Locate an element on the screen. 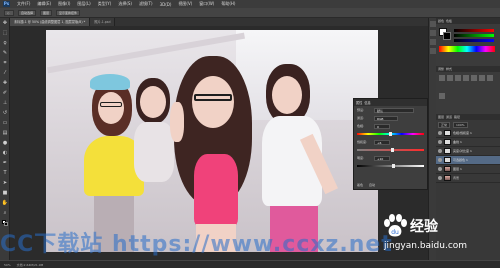  layer-name: 亮度/对比度 1 is located at coordinates (462, 151).